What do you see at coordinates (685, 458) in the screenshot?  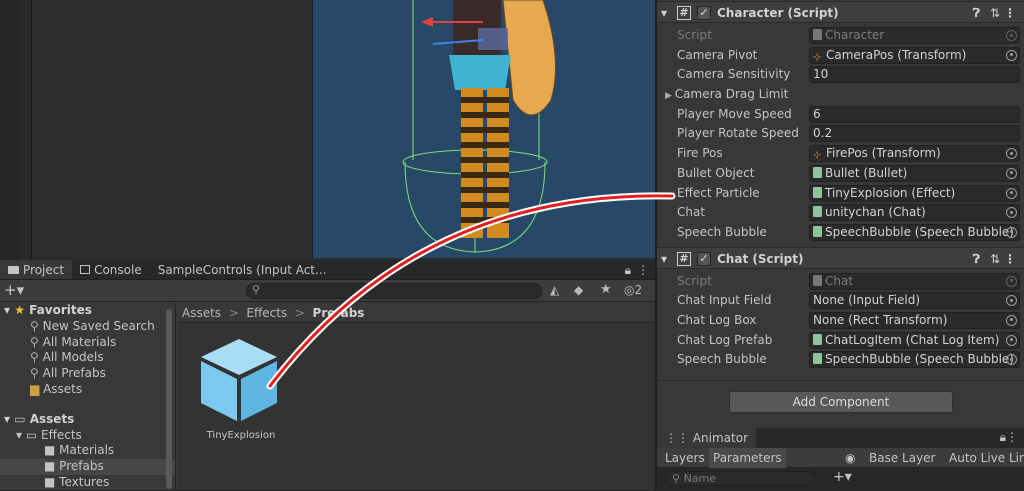 I see `layers-tab: Layers` at bounding box center [685, 458].